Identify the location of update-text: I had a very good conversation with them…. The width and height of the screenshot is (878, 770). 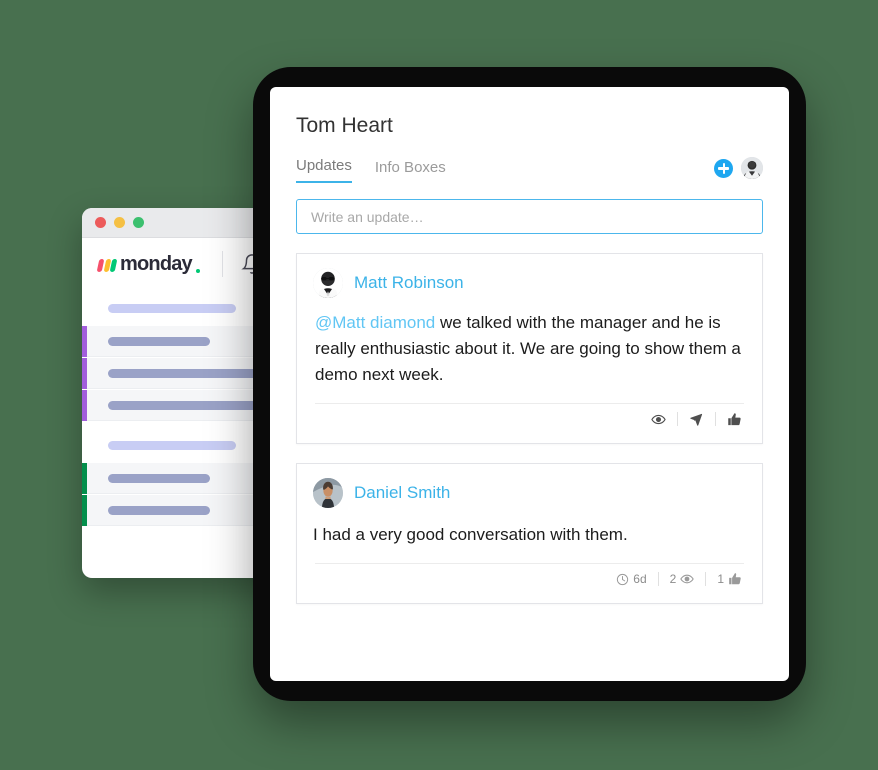
(470, 534).